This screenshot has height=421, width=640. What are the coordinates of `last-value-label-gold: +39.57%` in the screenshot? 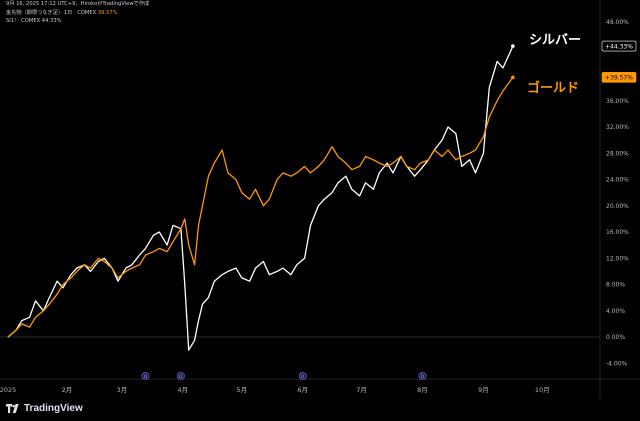 It's located at (619, 78).